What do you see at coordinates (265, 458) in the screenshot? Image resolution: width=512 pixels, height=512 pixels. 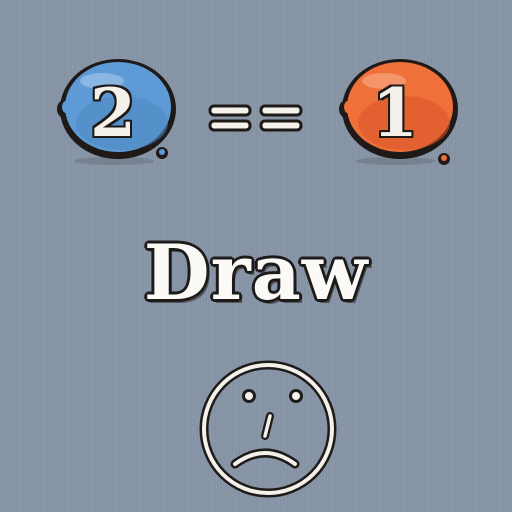 I see `frown-mouth` at bounding box center [265, 458].